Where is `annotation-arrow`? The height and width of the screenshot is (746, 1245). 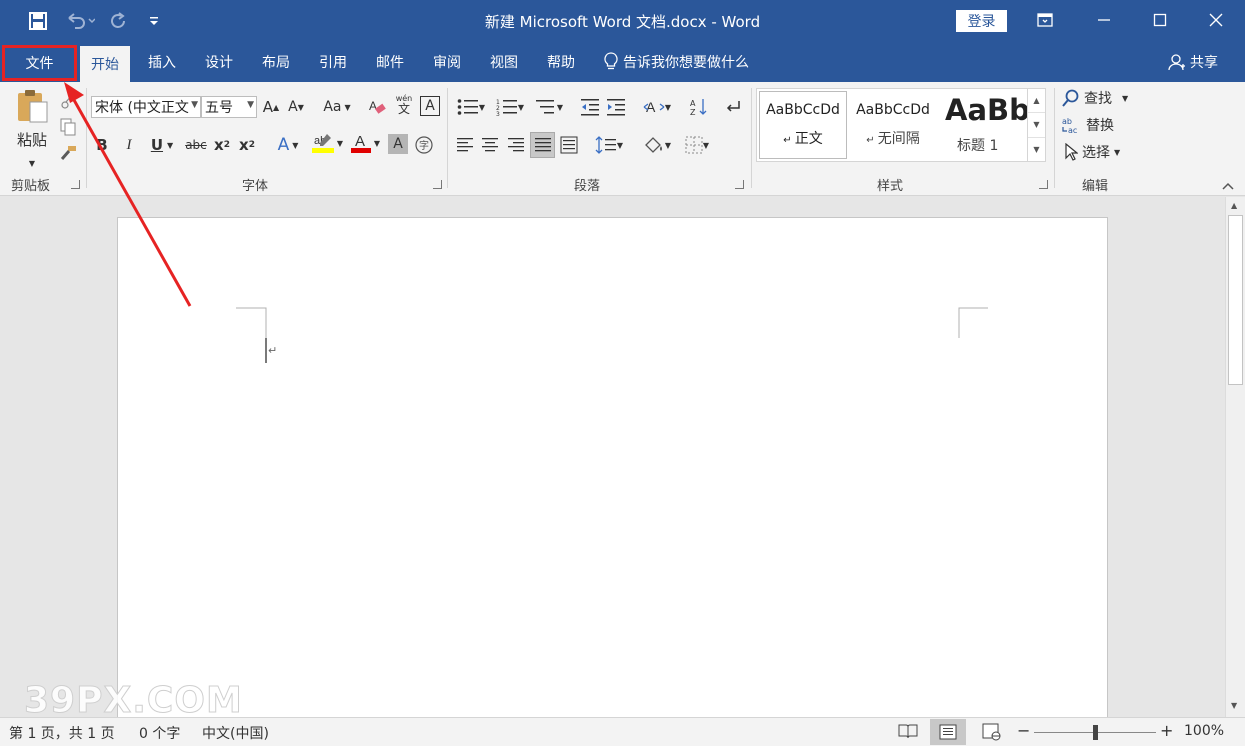 annotation-arrow is located at coordinates (128, 194).